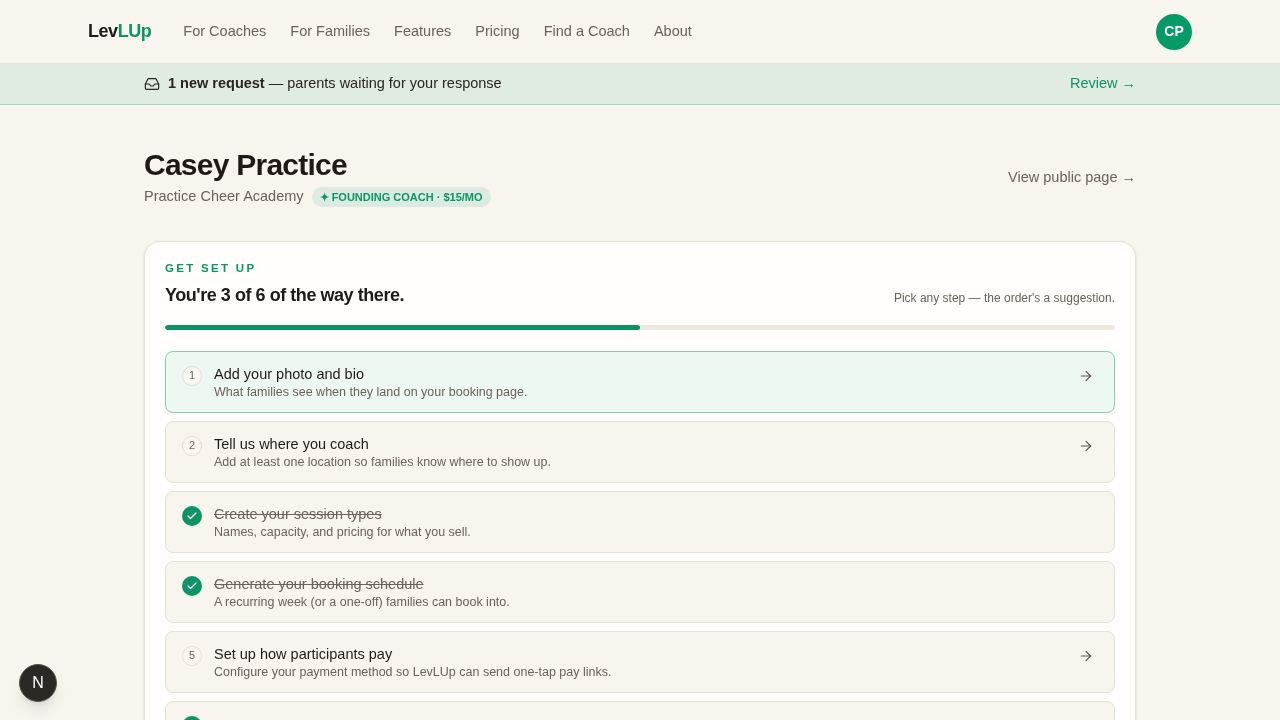 This screenshot has height=720, width=1280. I want to click on step-description: Names, capacity, and pricing for what you sell., so click(343, 531).